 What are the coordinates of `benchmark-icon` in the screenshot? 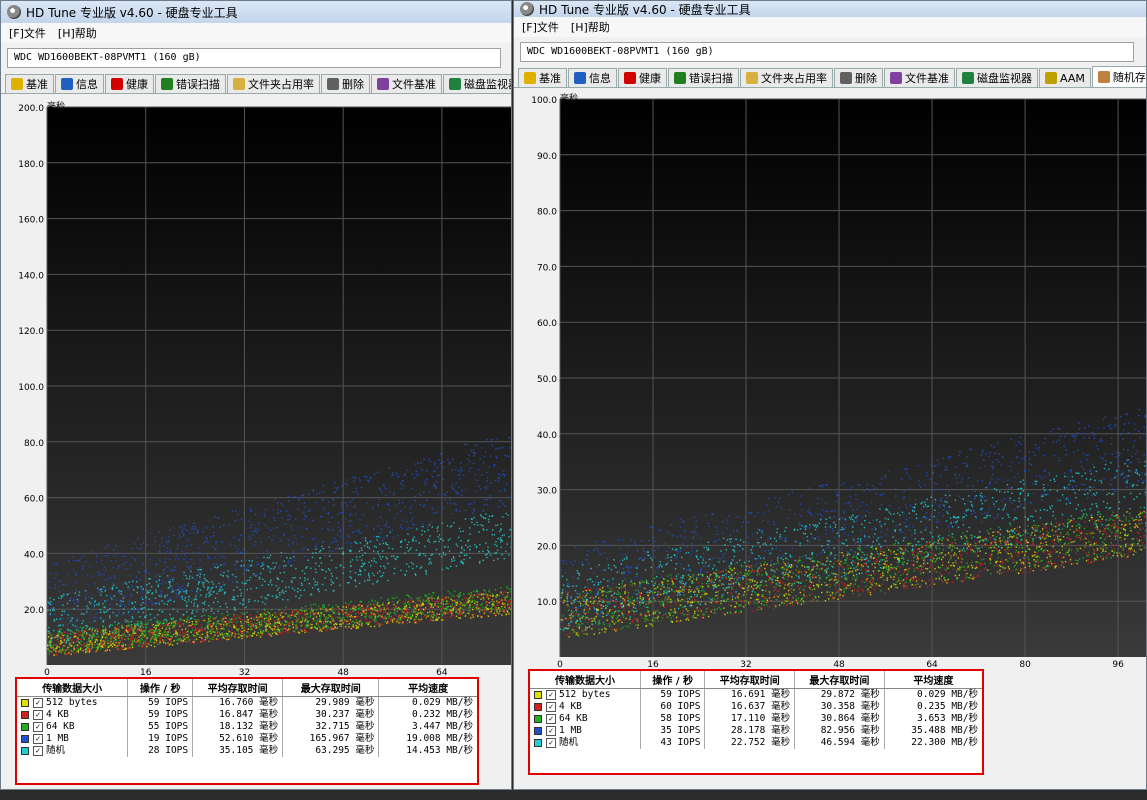 It's located at (17, 84).